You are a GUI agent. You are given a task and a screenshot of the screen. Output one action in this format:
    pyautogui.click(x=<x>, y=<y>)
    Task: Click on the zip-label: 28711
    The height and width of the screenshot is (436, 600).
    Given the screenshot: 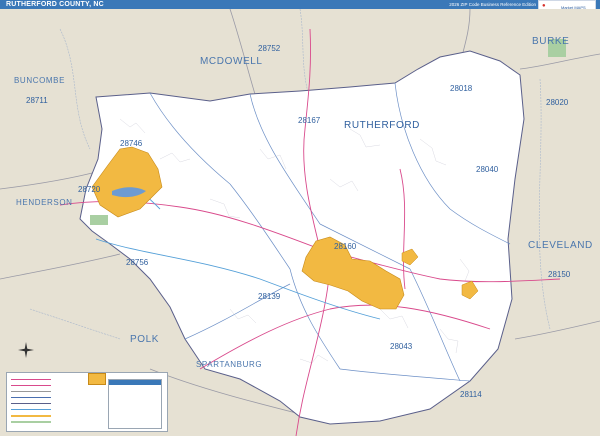 What is the action you would take?
    pyautogui.click(x=37, y=100)
    